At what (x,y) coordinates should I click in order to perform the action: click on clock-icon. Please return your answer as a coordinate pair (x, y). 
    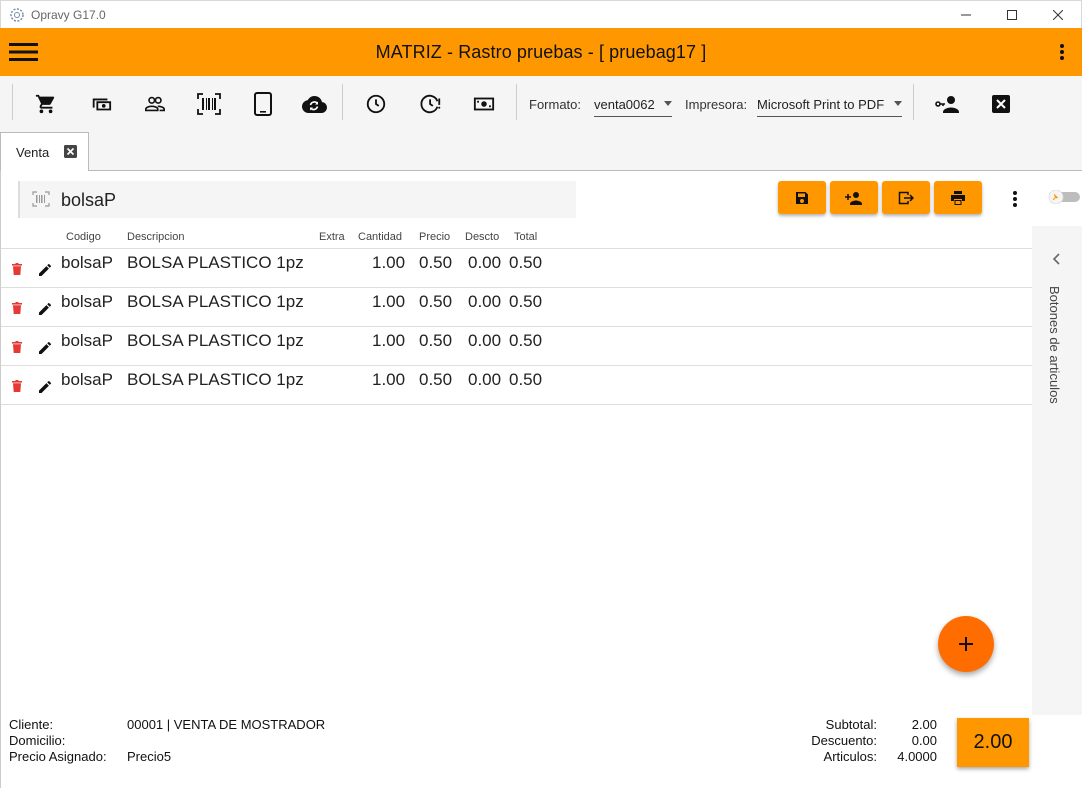
    Looking at the image, I should click on (376, 104).